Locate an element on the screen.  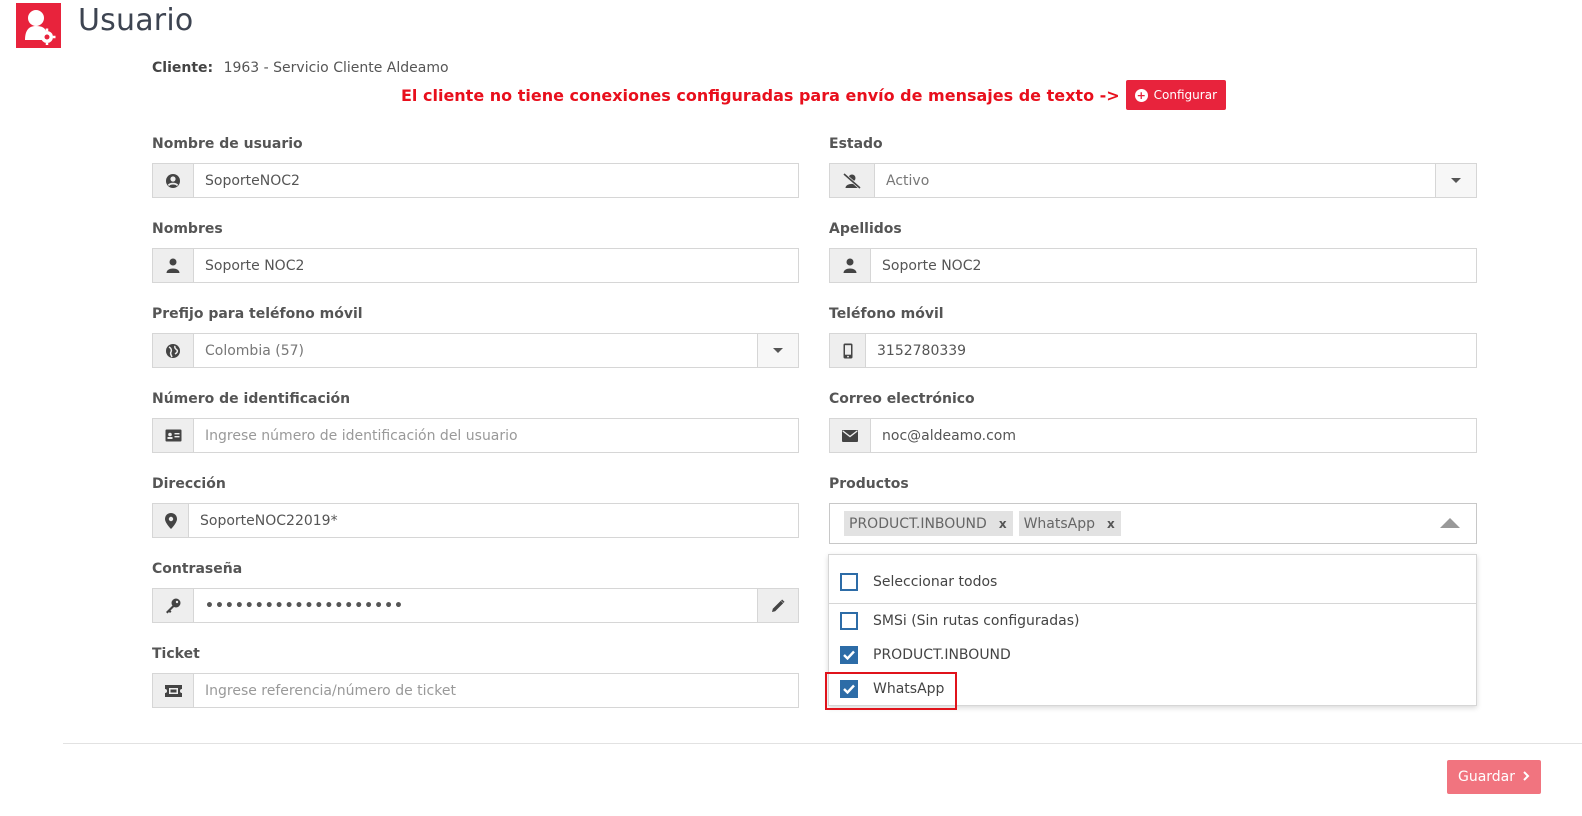
first-names-field: Soporte NOC2 is located at coordinates (475, 265).